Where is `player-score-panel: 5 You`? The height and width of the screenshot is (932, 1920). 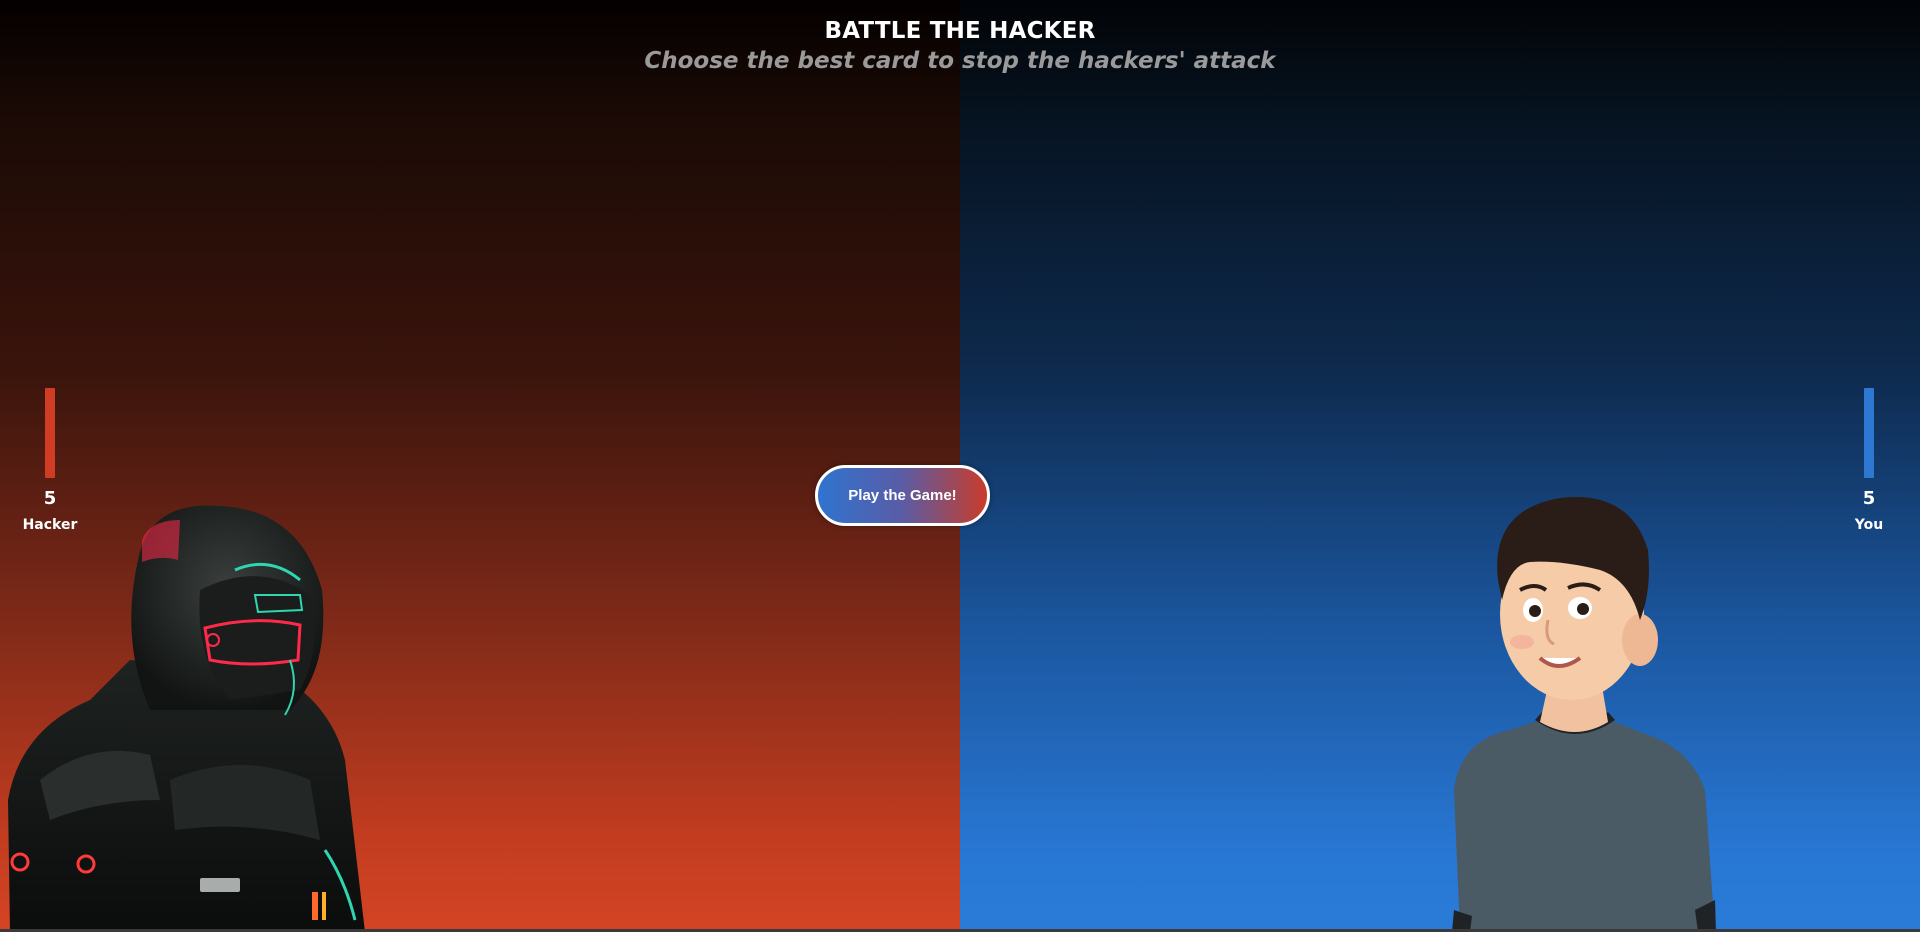 player-score-panel: 5 You is located at coordinates (1869, 460).